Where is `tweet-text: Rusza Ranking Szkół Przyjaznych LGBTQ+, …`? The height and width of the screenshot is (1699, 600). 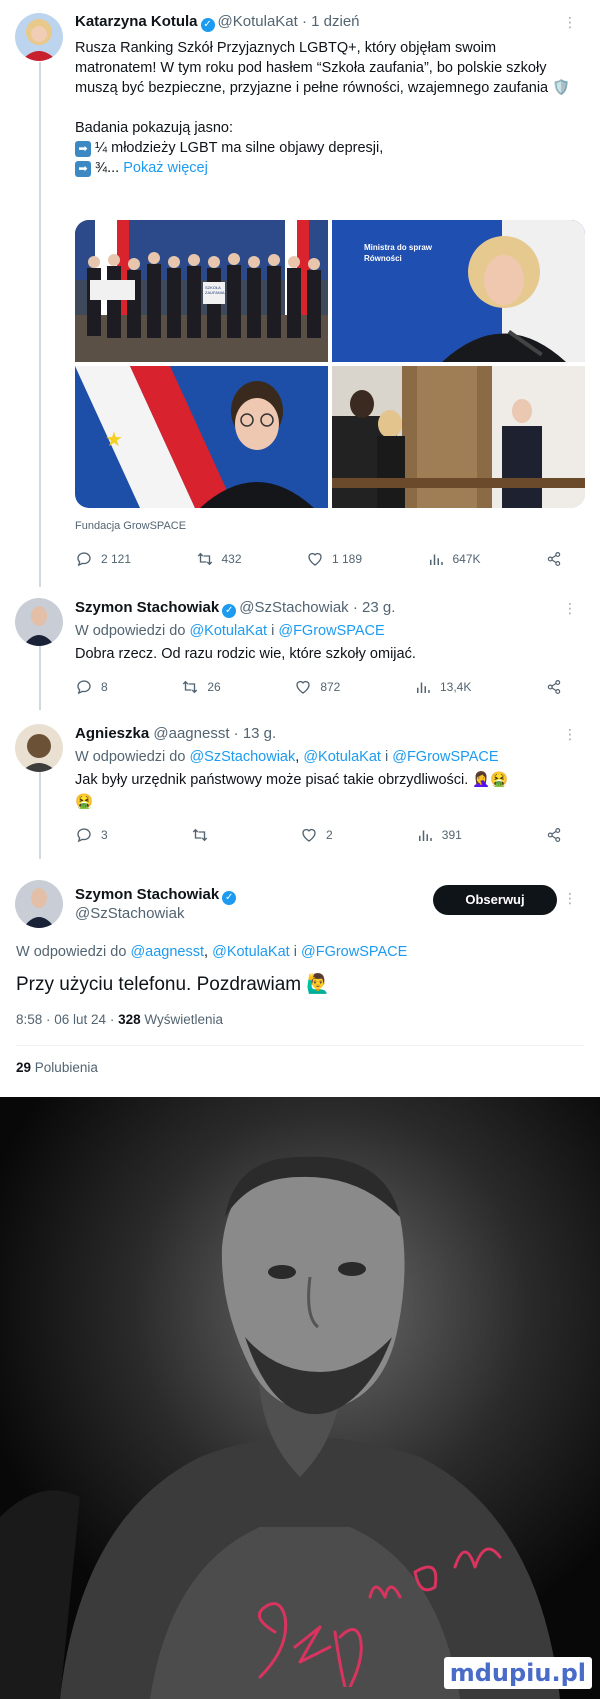
tweet-text: Rusza Ranking Szkół Przyjaznych LGBTQ+, … is located at coordinates (326, 108).